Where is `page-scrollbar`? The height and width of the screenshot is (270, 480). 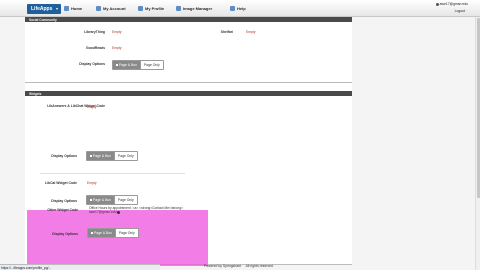 page-scrollbar is located at coordinates (477, 143).